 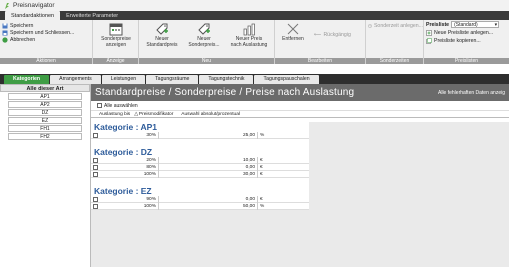 I want to click on tab-arrangements: Arrangements, so click(x=75, y=79).